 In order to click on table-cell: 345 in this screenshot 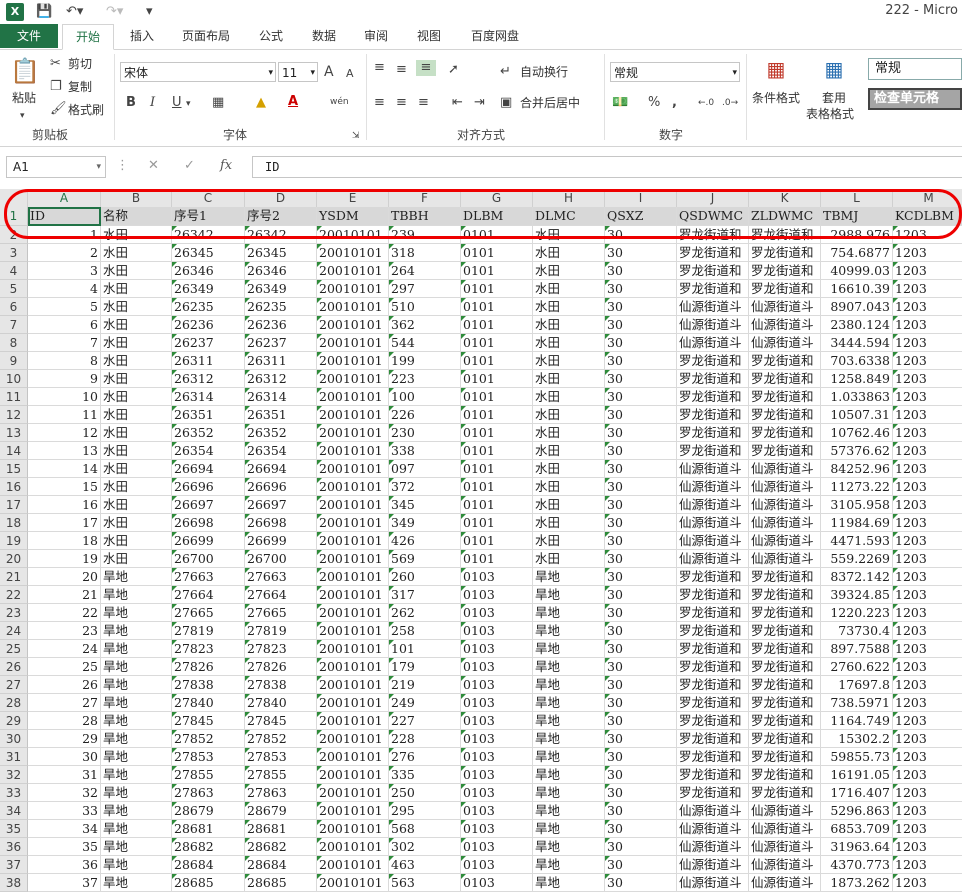, I will do `click(425, 505)`.